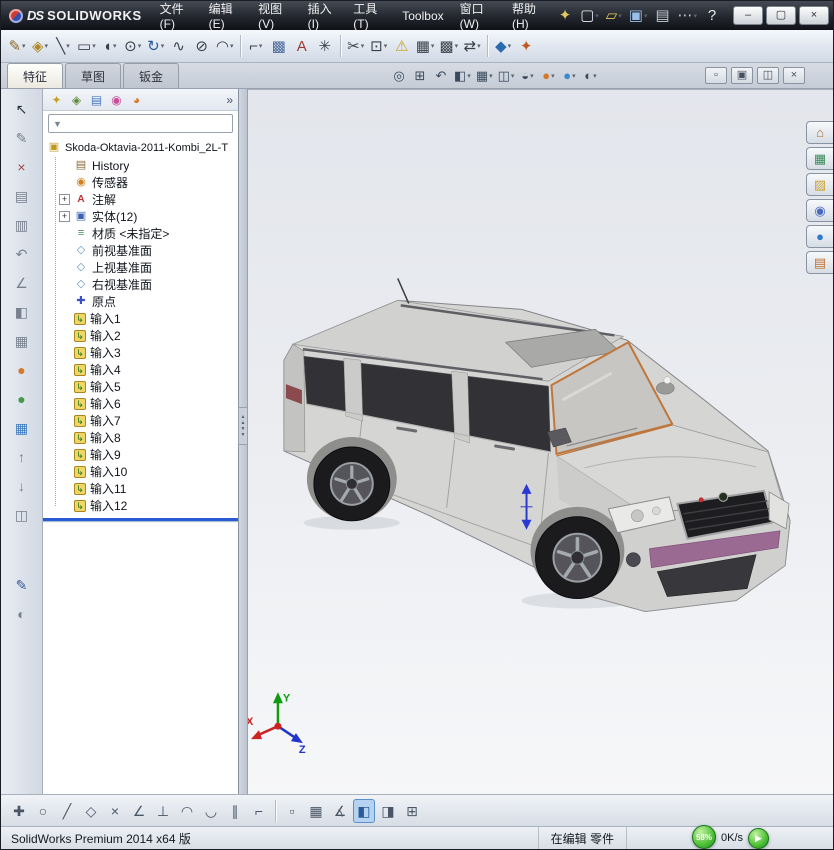 The width and height of the screenshot is (834, 850). Describe the element at coordinates (22, 486) in the screenshot. I see `feature-order-down-icon: ↓` at that location.